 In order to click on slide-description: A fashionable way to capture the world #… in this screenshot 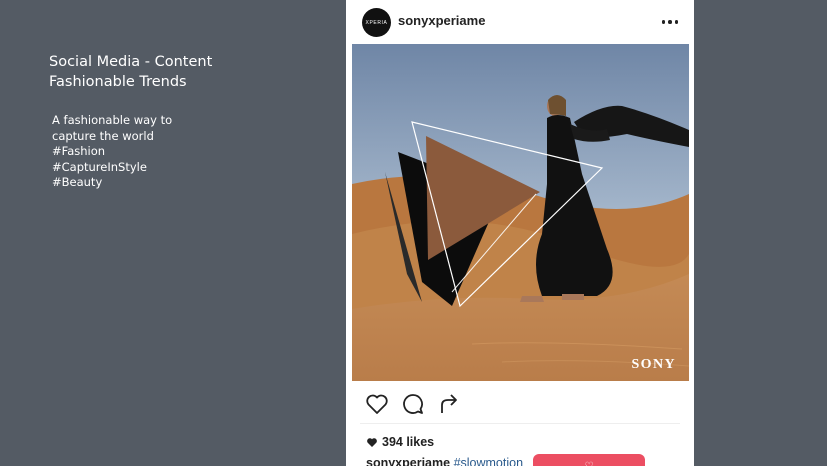, I will do `click(112, 152)`.